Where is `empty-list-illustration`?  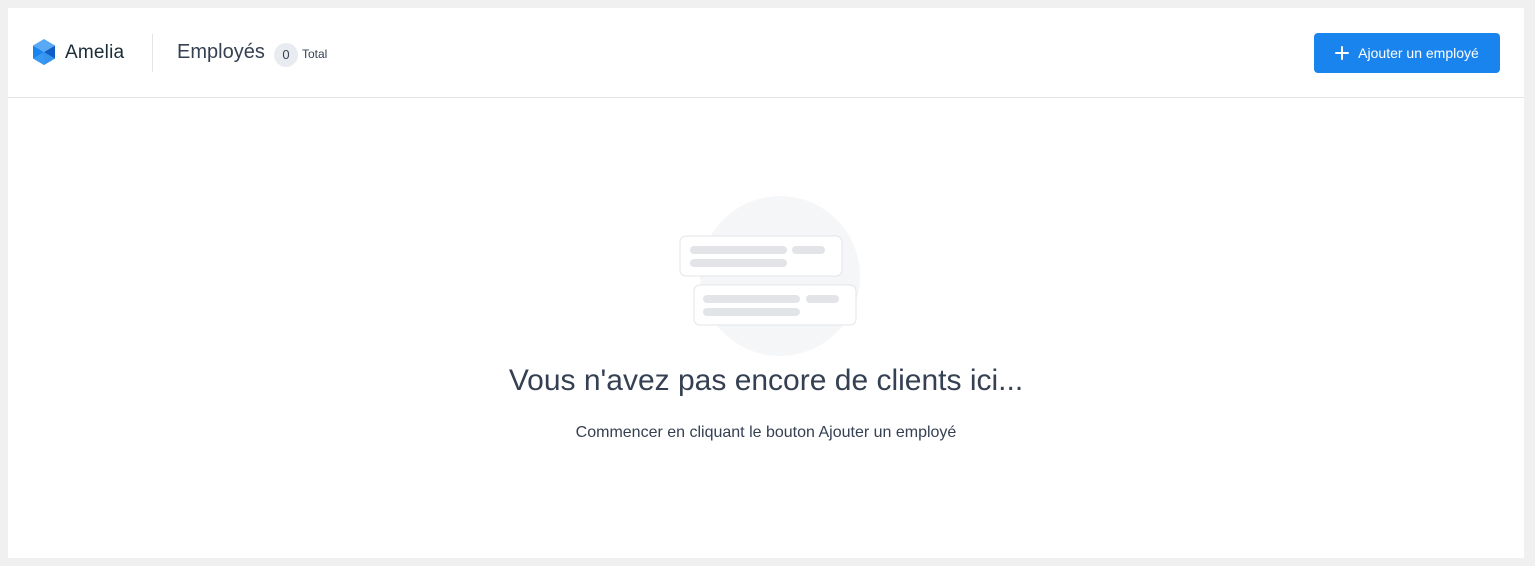
empty-list-illustration is located at coordinates (769, 276).